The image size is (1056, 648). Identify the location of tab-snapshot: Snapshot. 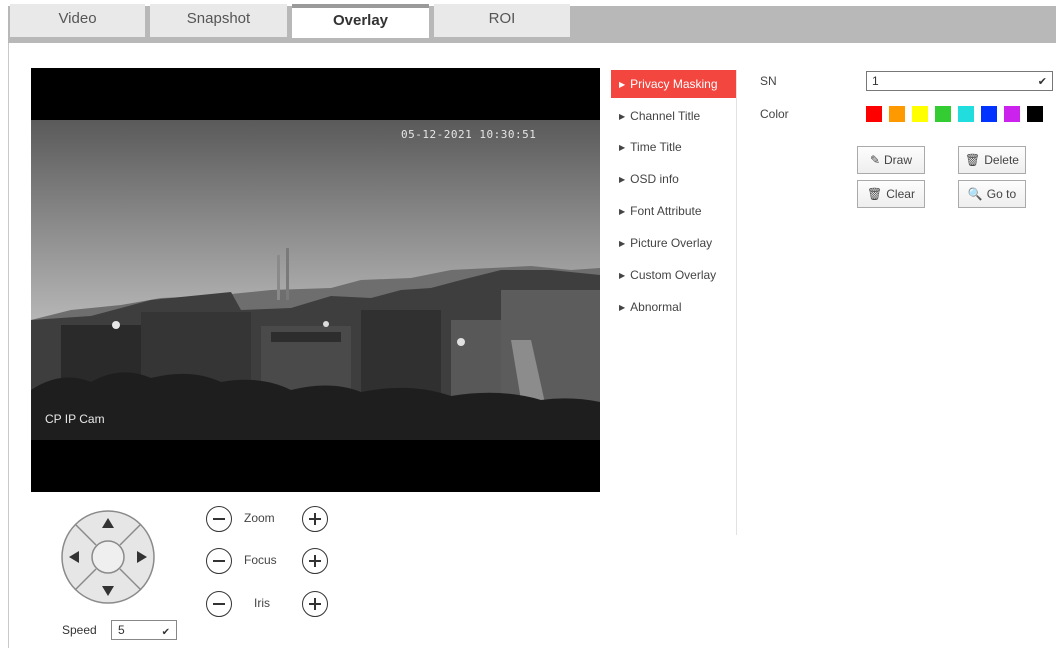
(218, 20).